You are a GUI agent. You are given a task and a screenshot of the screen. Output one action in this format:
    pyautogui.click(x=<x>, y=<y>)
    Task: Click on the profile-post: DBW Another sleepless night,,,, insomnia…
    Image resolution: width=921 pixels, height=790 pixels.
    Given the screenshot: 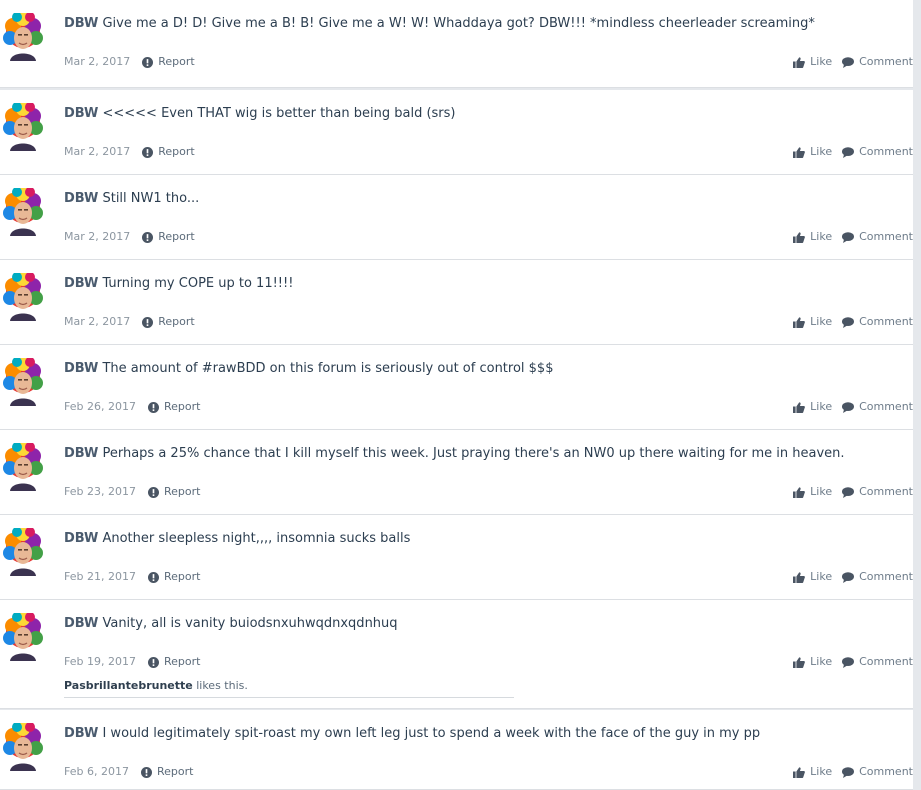 What is the action you would take?
    pyautogui.click(x=456, y=557)
    